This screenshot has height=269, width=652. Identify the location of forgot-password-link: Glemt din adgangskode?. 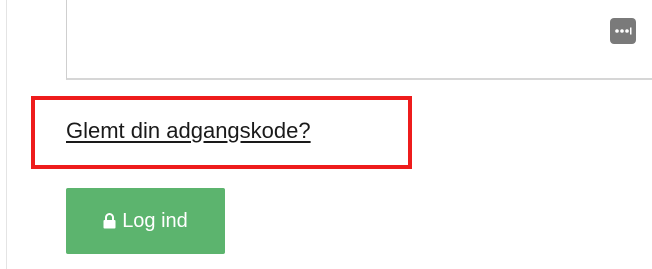
(188, 131).